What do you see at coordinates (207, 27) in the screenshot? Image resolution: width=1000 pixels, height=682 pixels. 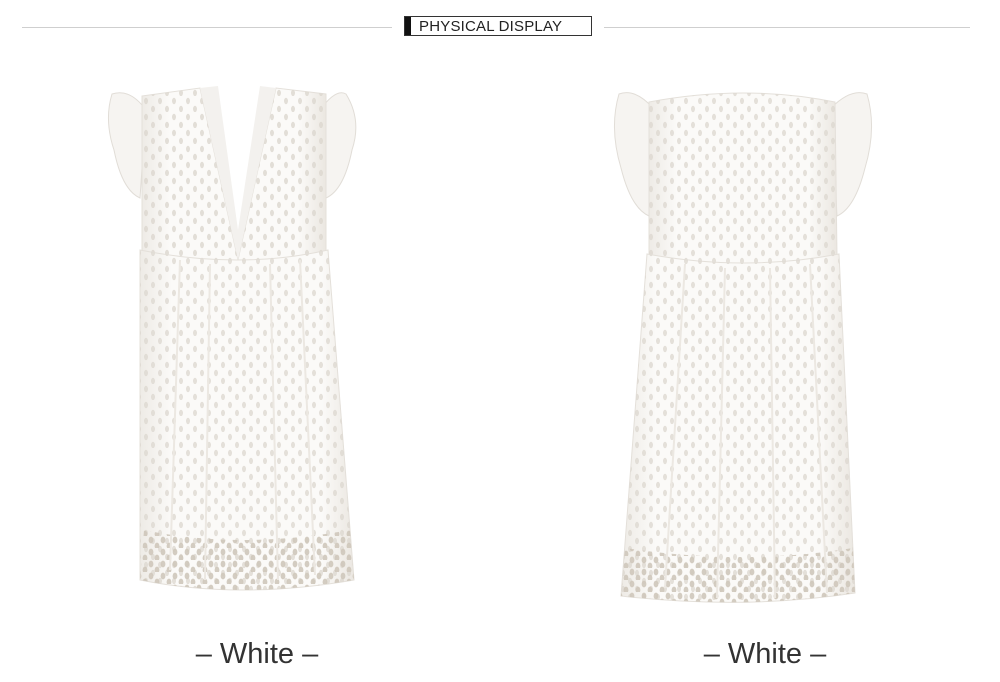 I see `header-rule-left` at bounding box center [207, 27].